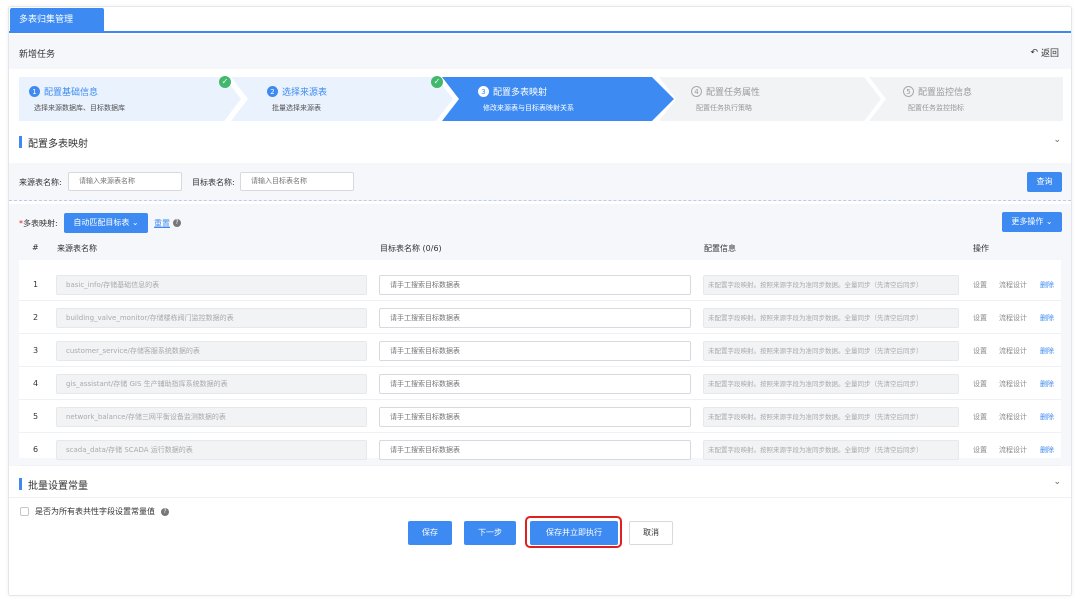  What do you see at coordinates (966, 99) in the screenshot?
I see `step-5: 5 配置监控信息 配置任务监控指标` at bounding box center [966, 99].